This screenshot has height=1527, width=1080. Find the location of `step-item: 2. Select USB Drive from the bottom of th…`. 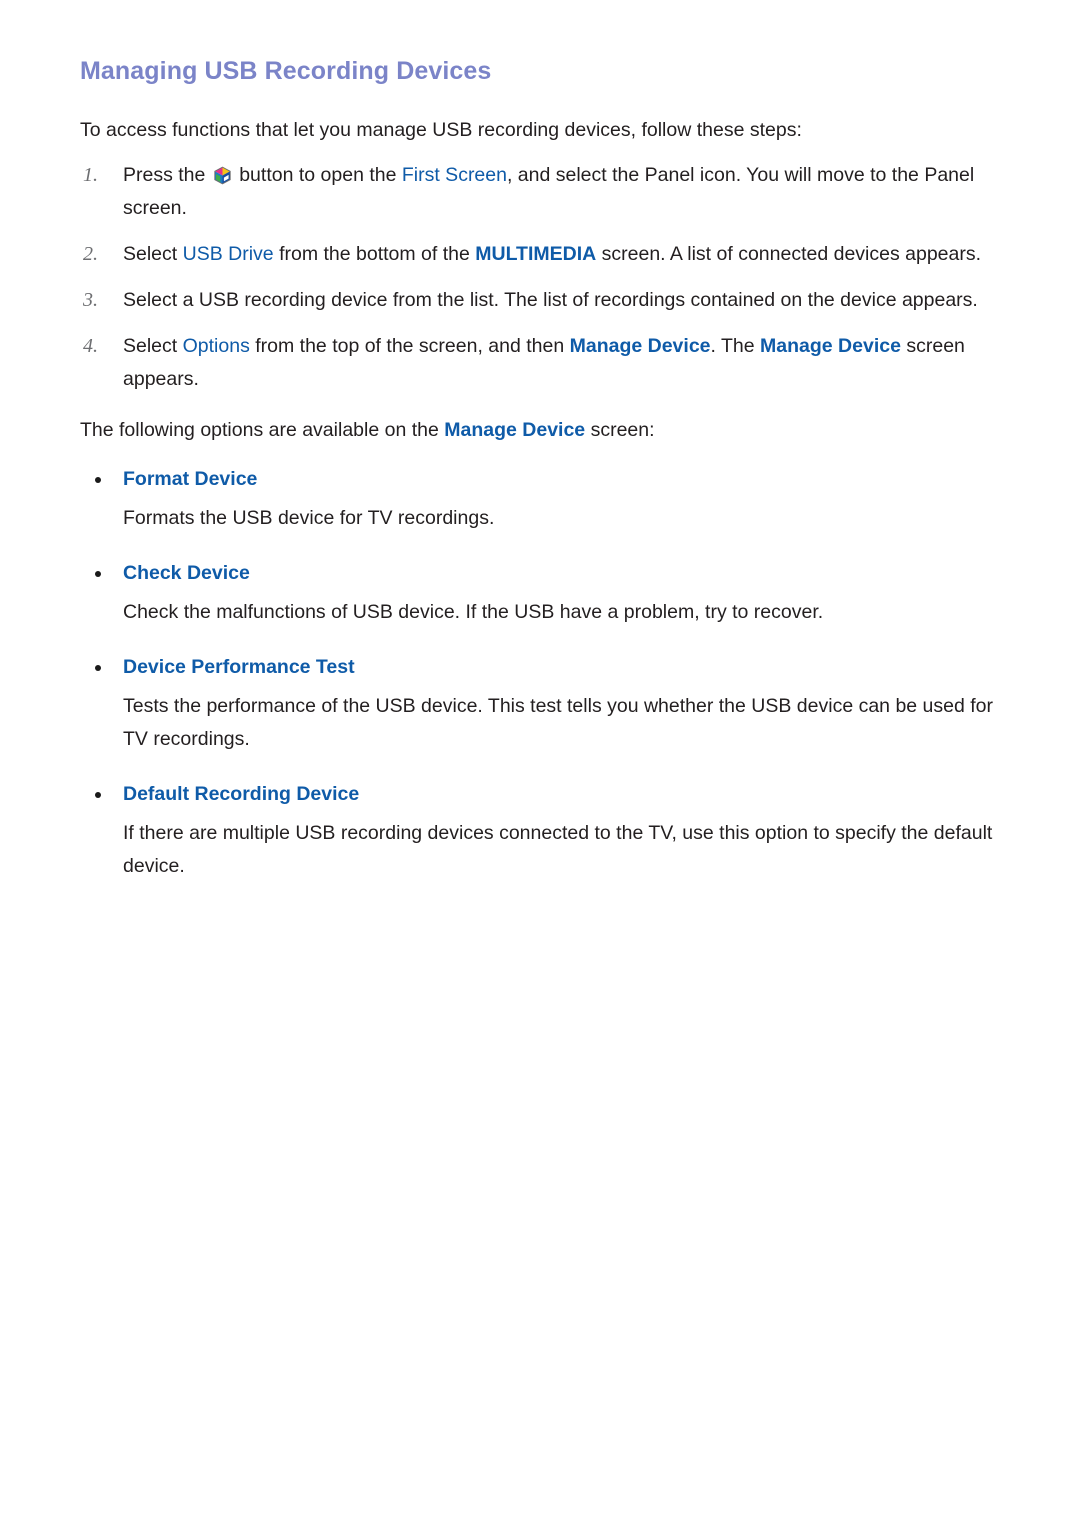

step-item: 2. Select USB Drive from the bottom of th… is located at coordinates (545, 254).